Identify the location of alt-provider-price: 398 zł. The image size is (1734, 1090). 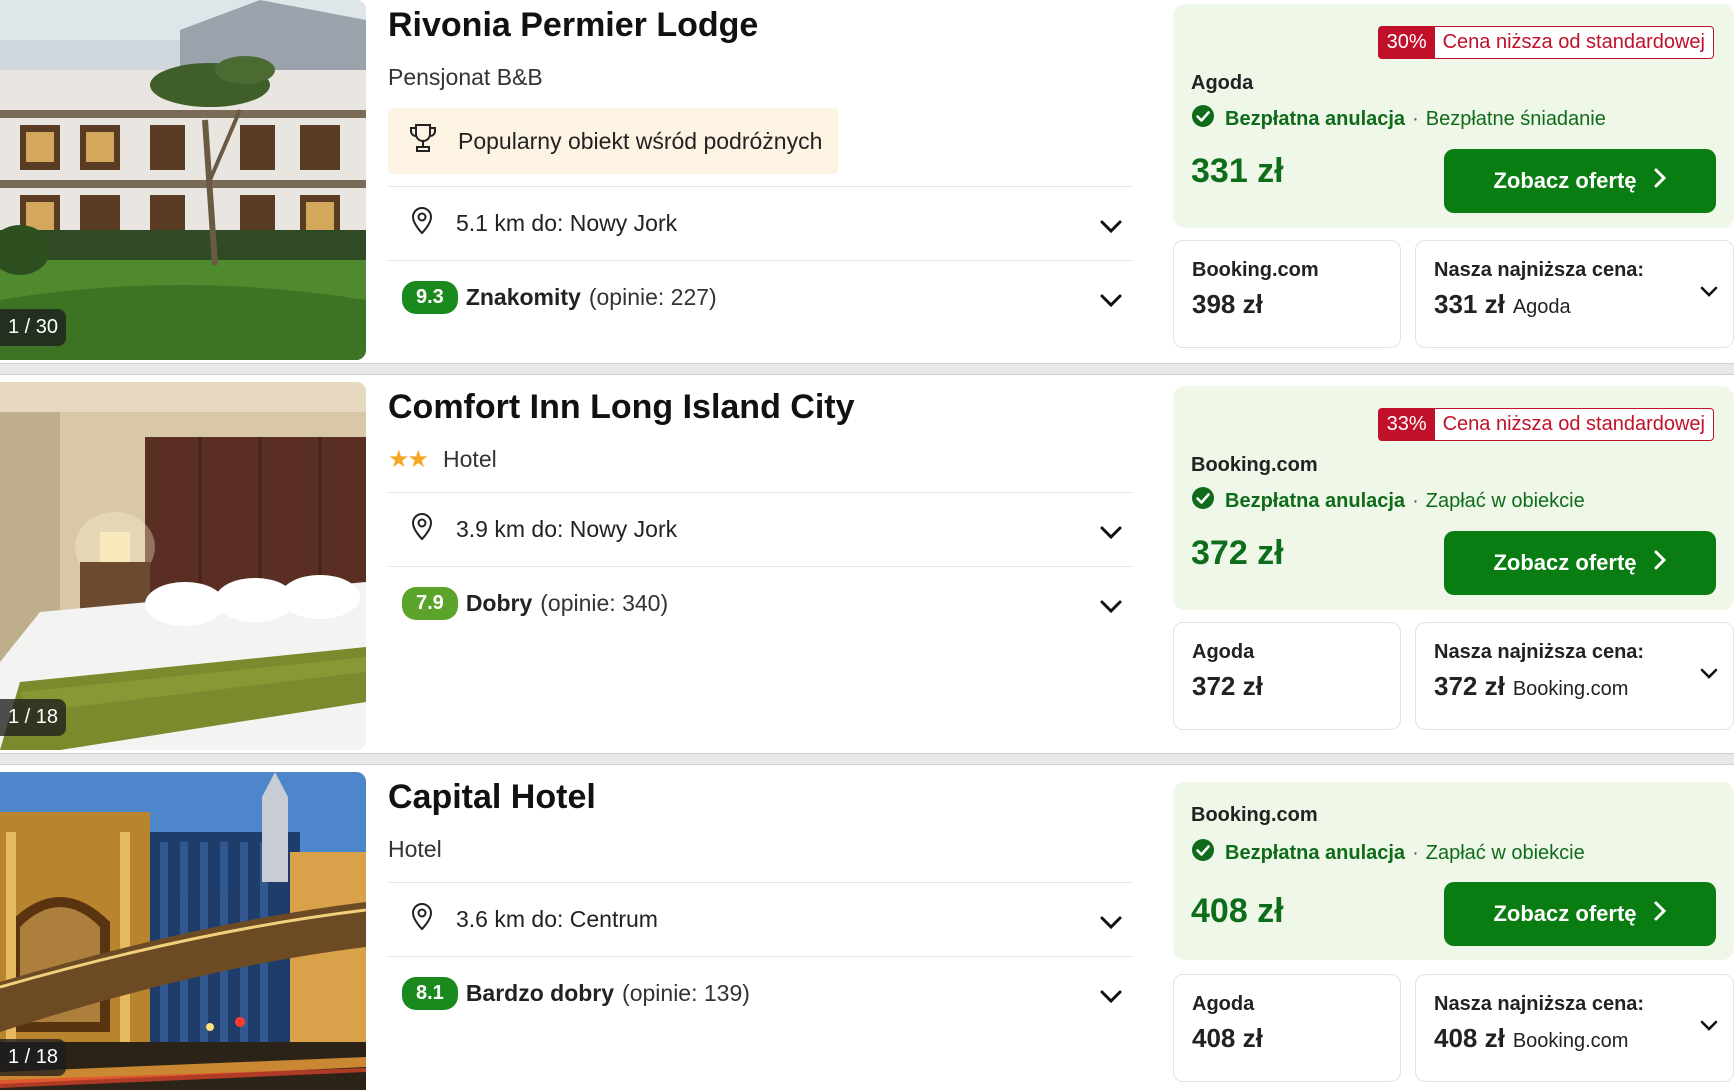
(1227, 304).